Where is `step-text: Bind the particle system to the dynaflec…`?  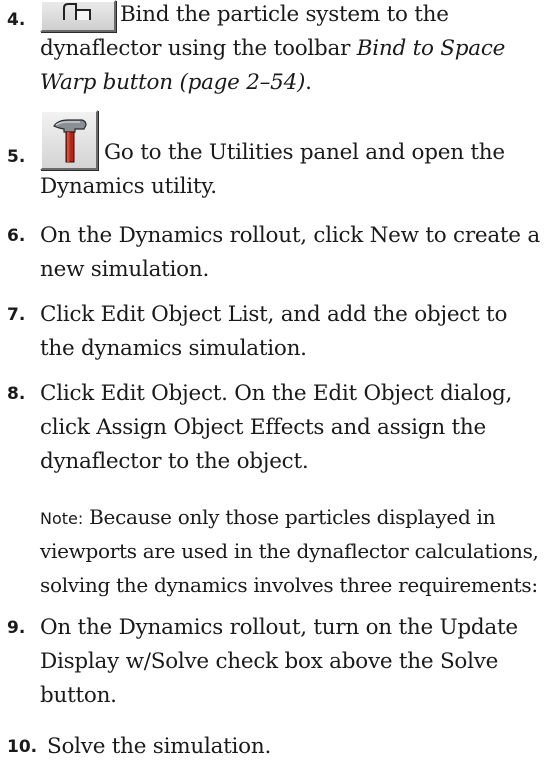 step-text: Bind the particle system to the dynaflec… is located at coordinates (291, 50).